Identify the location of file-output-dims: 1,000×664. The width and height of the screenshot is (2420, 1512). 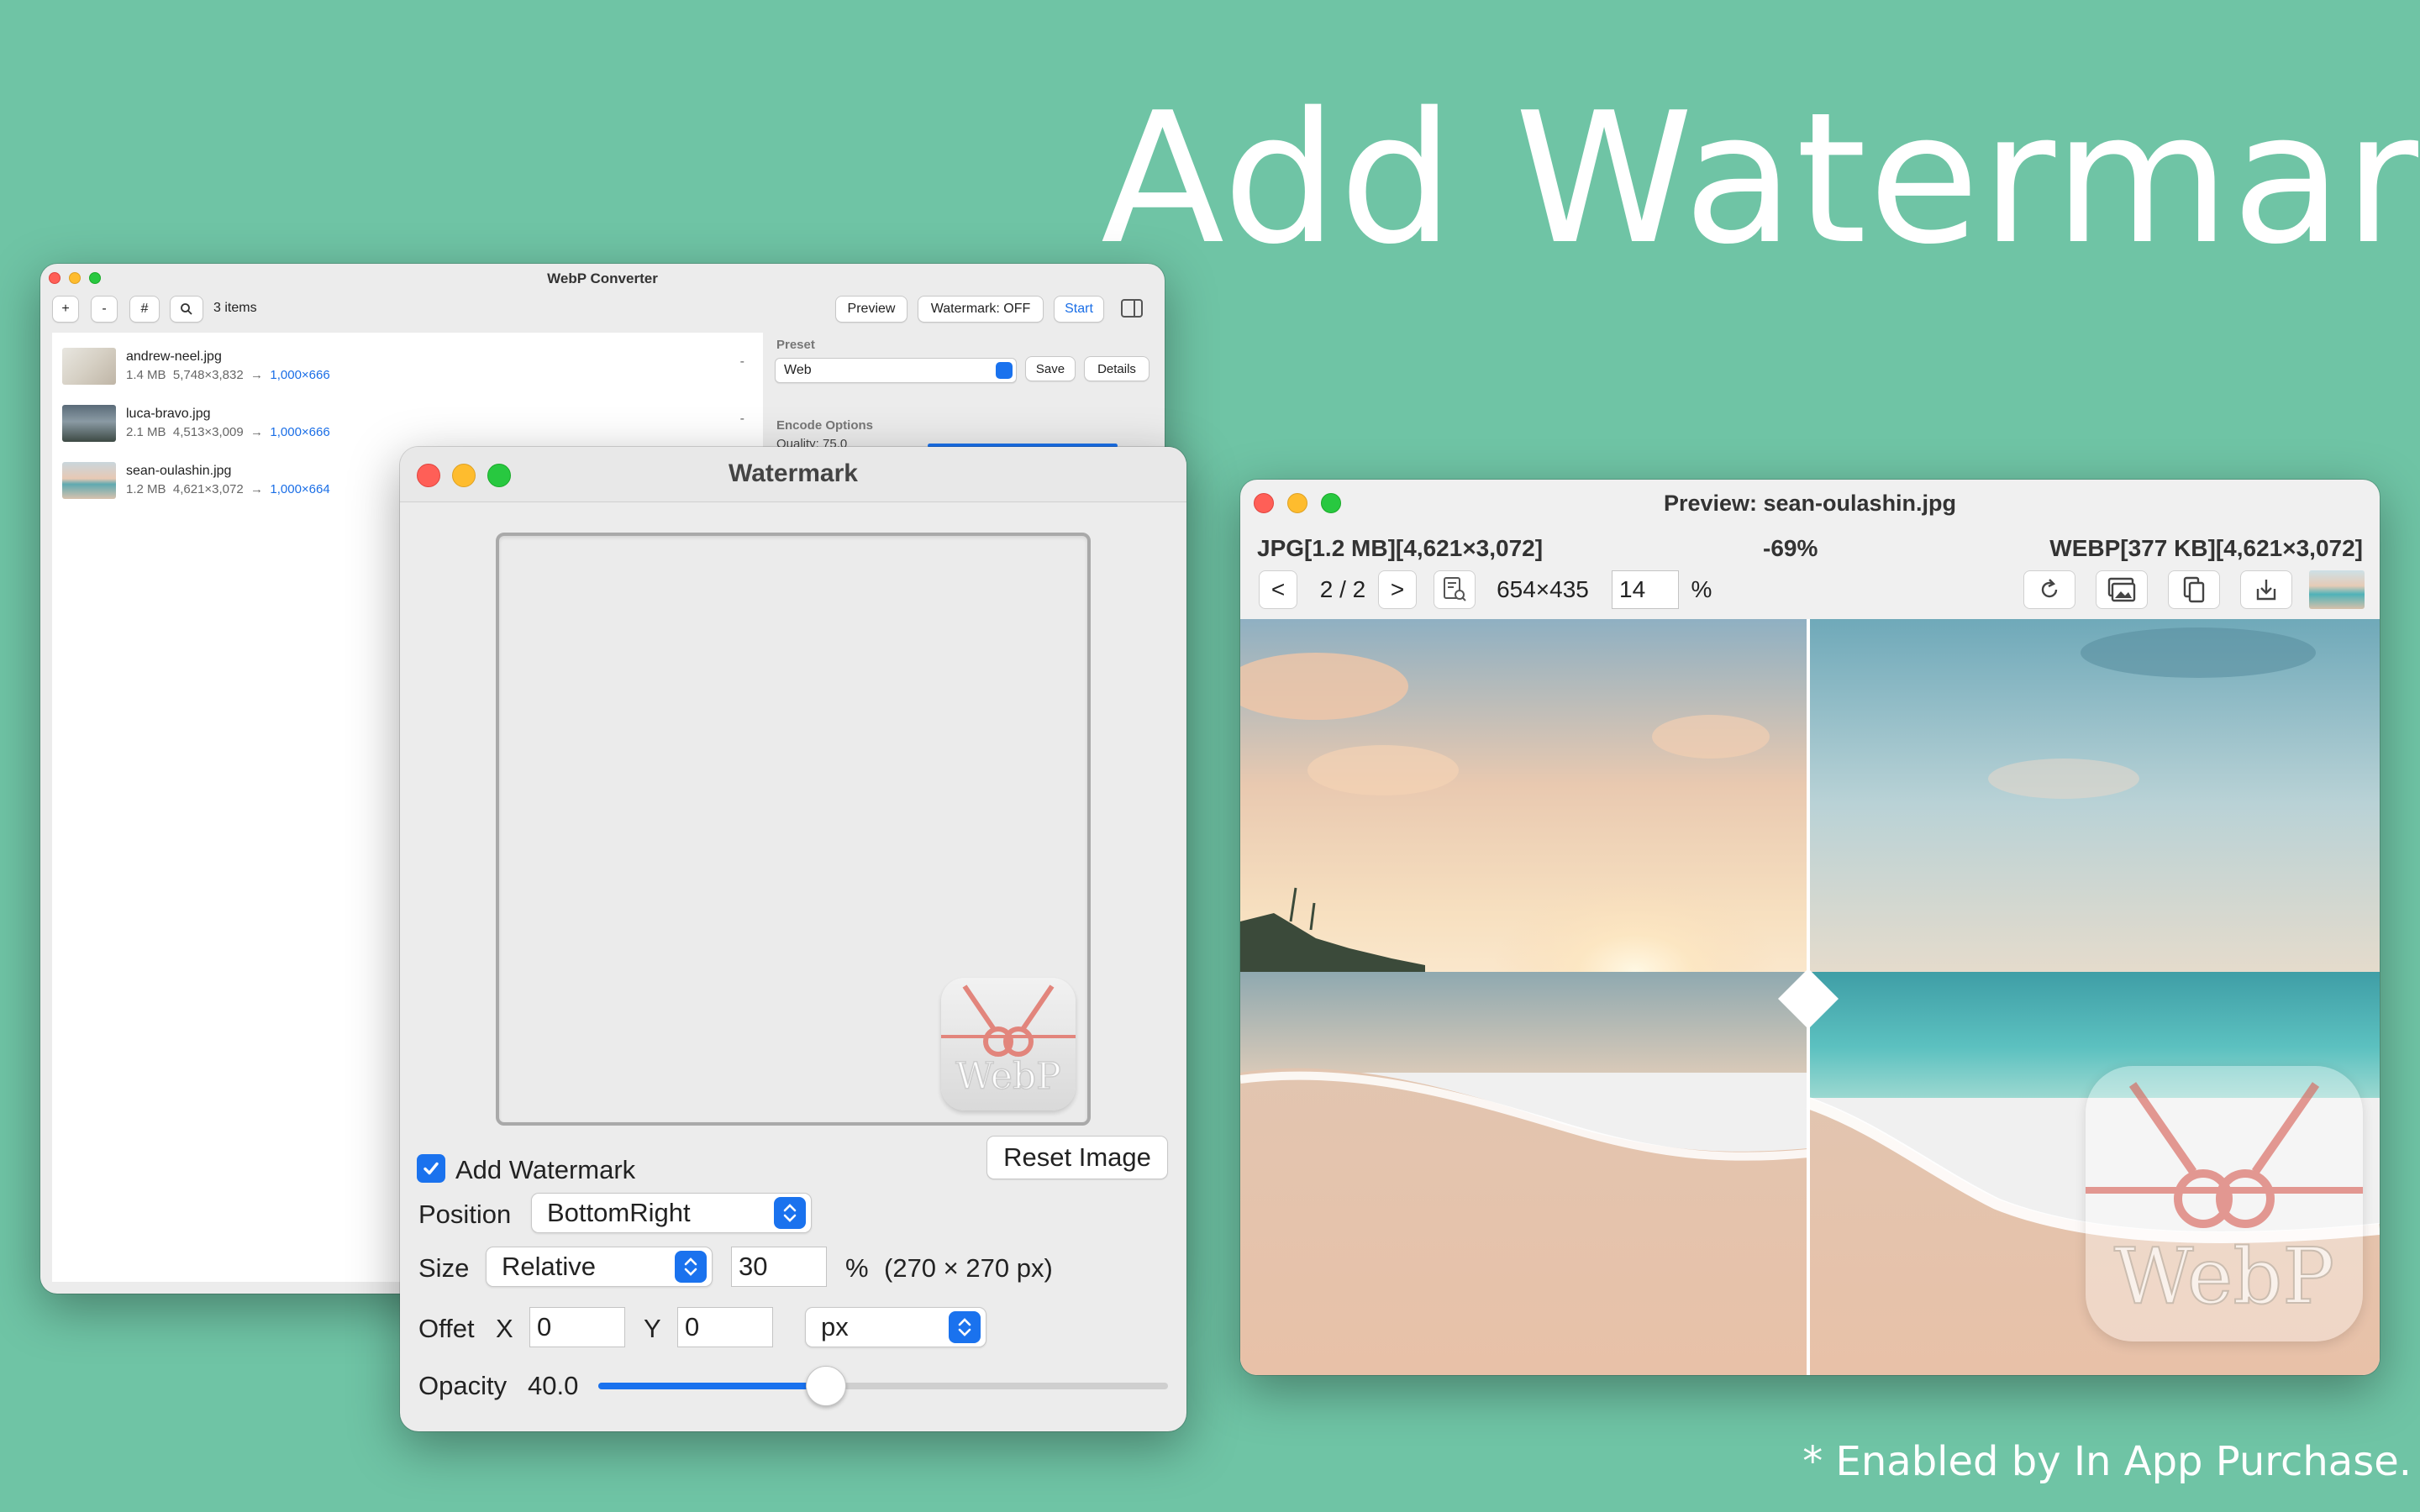
(300, 489).